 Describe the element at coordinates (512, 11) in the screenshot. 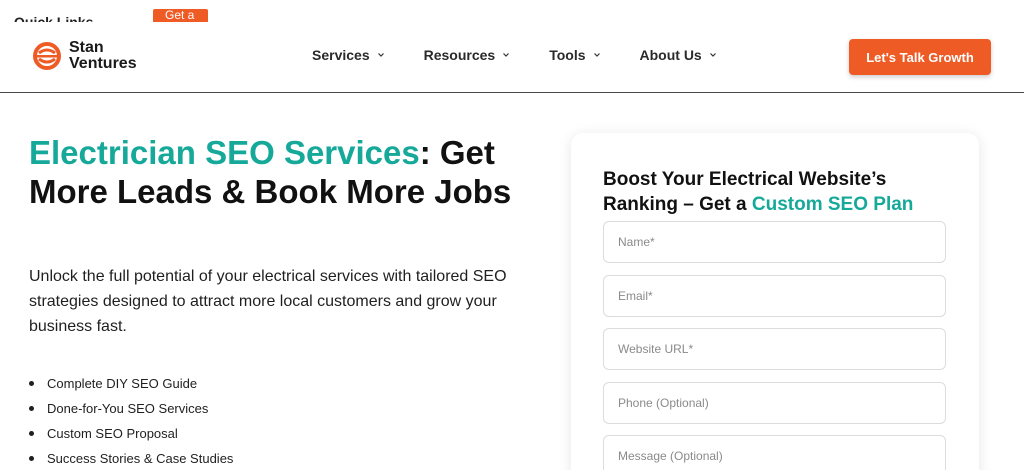

I see `top-strip: Quick Links Get a` at that location.